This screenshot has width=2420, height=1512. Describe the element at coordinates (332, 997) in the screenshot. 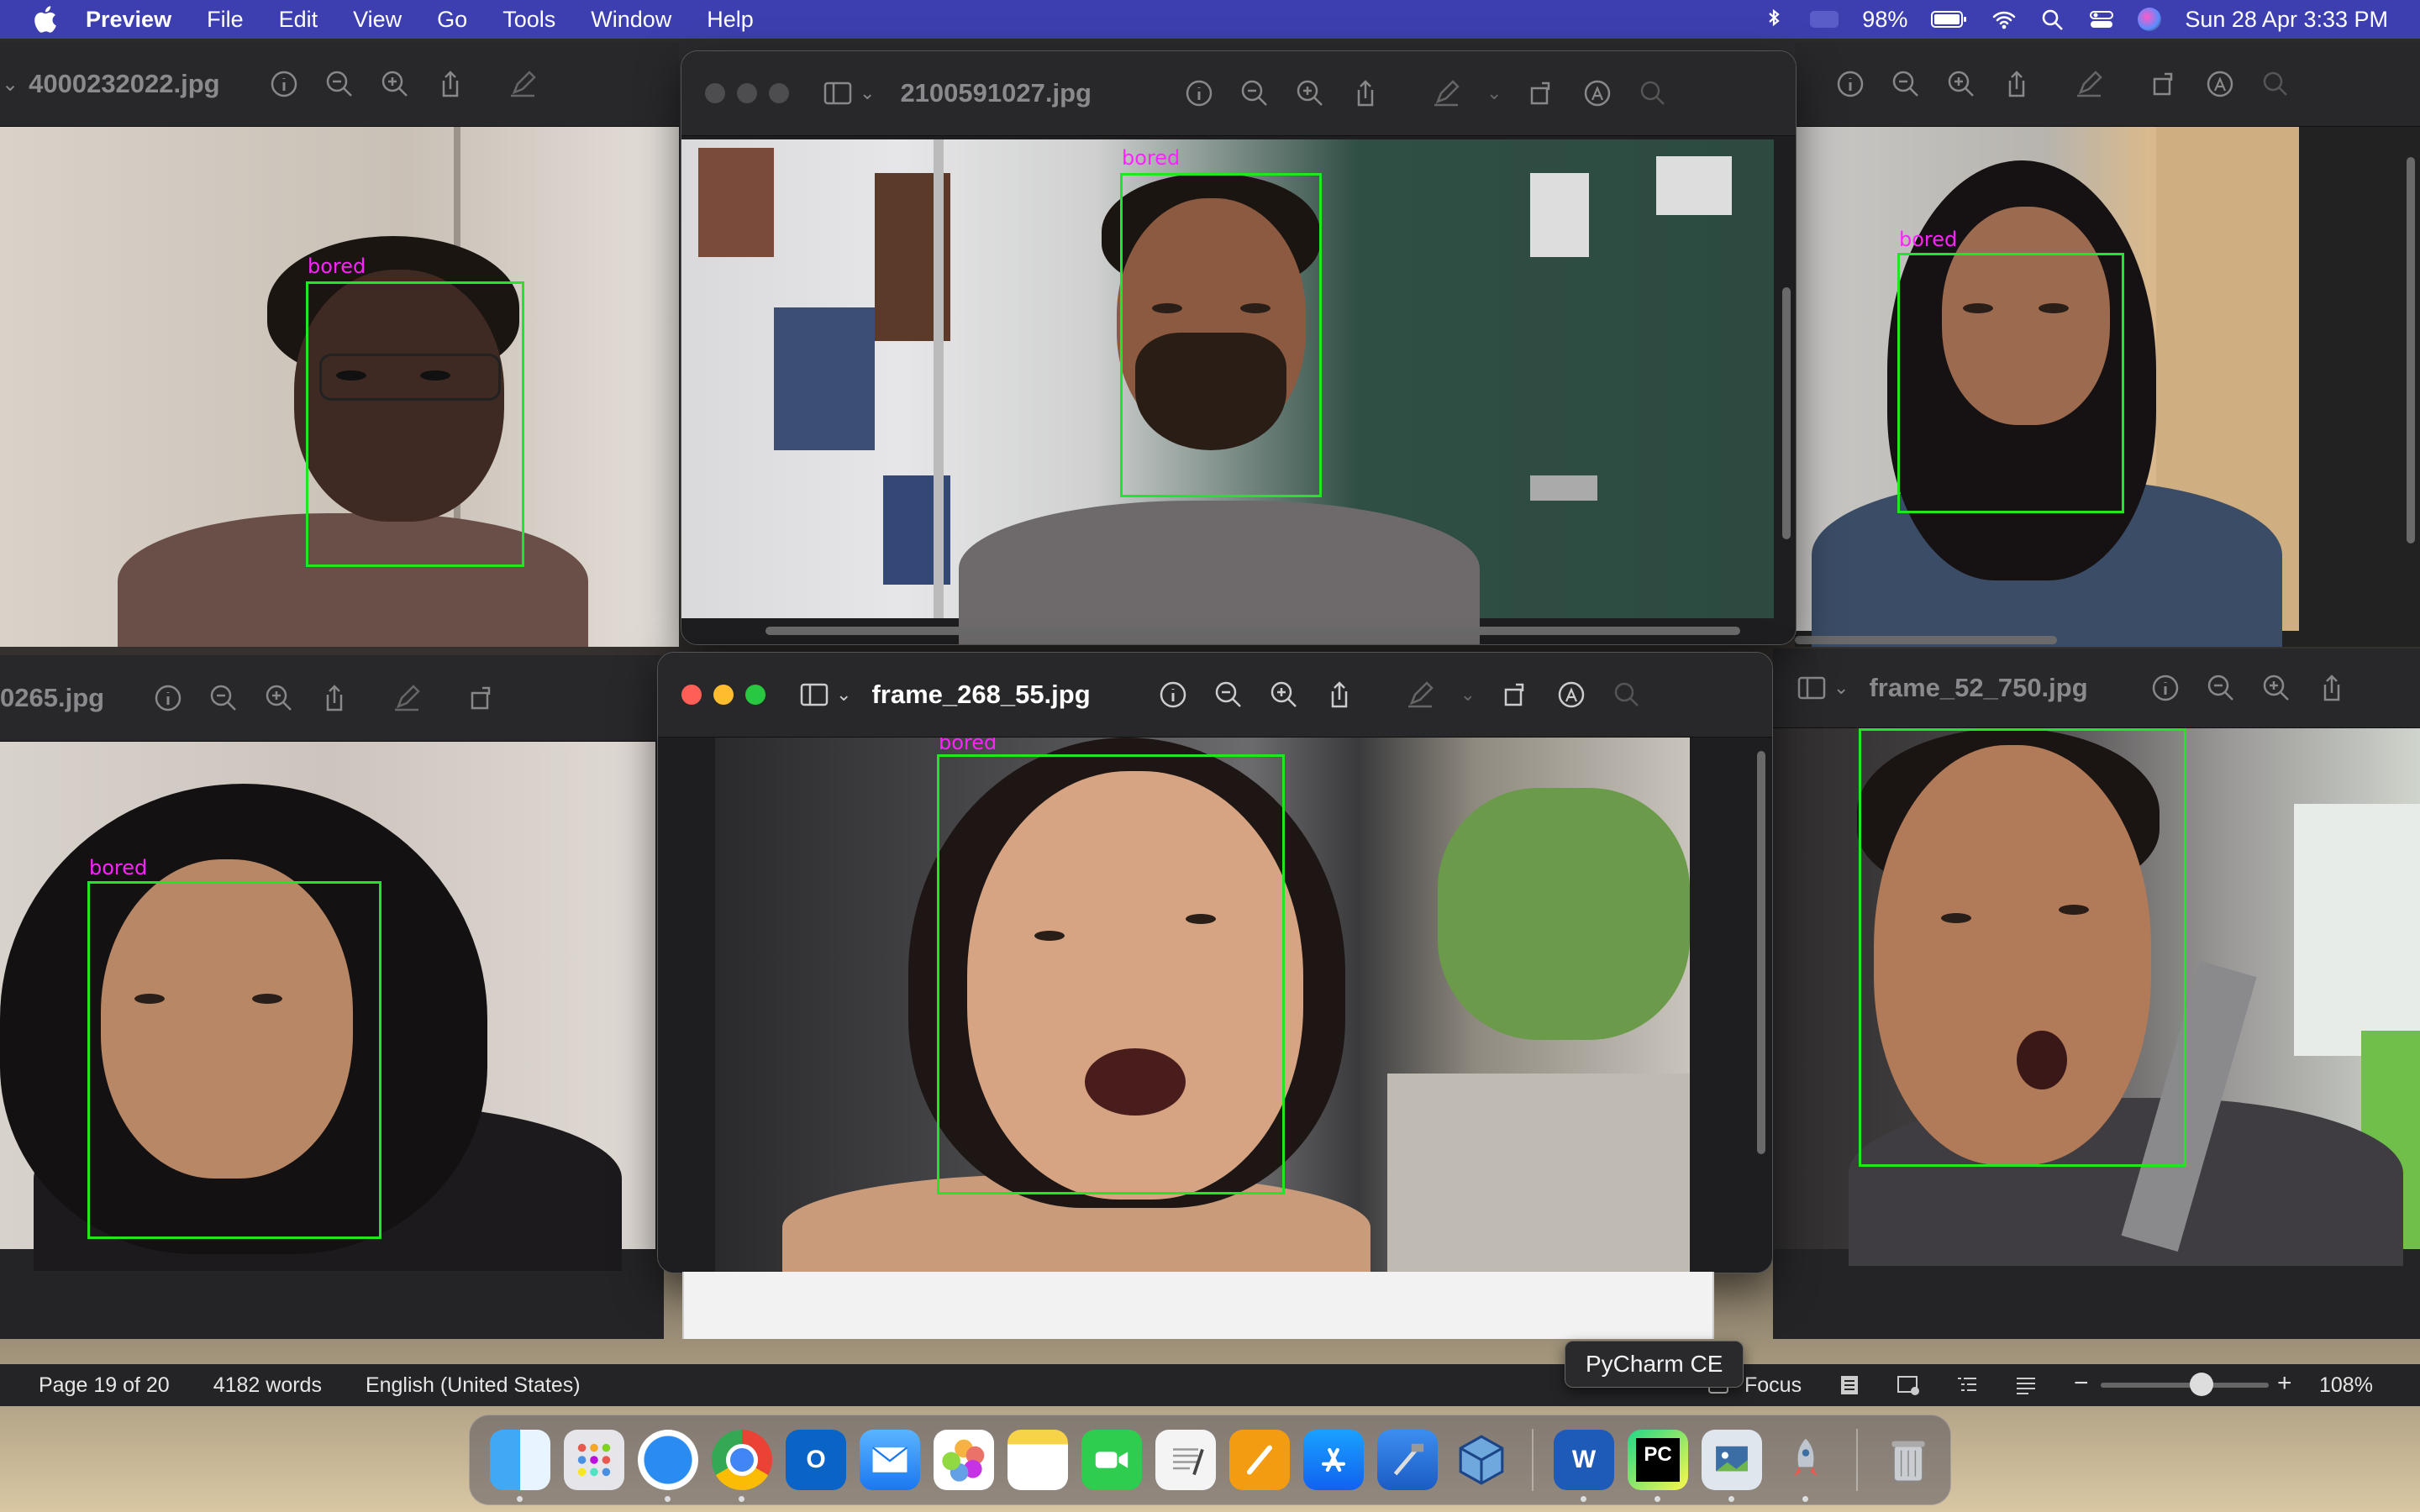

I see `preview-window-4: 0265.jpg bored` at that location.